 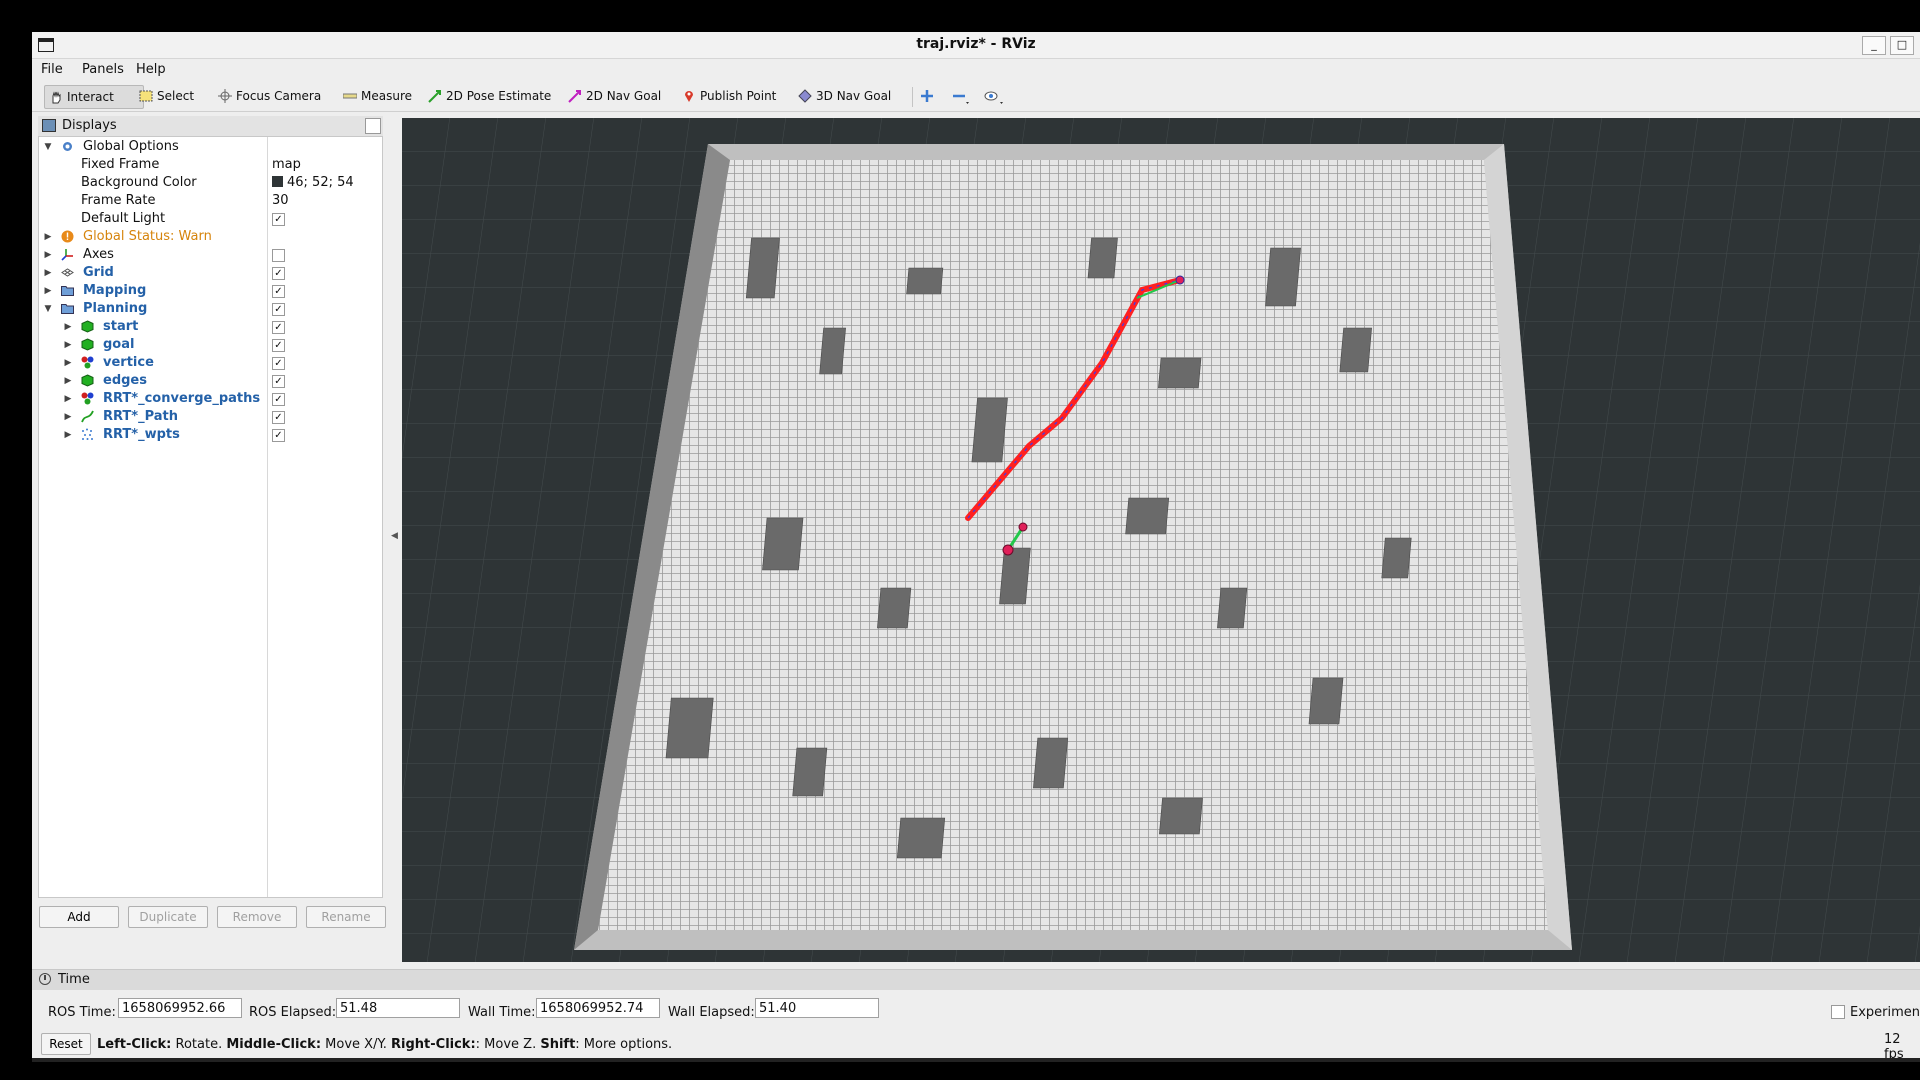 I want to click on menu-help: Help, so click(x=151, y=69).